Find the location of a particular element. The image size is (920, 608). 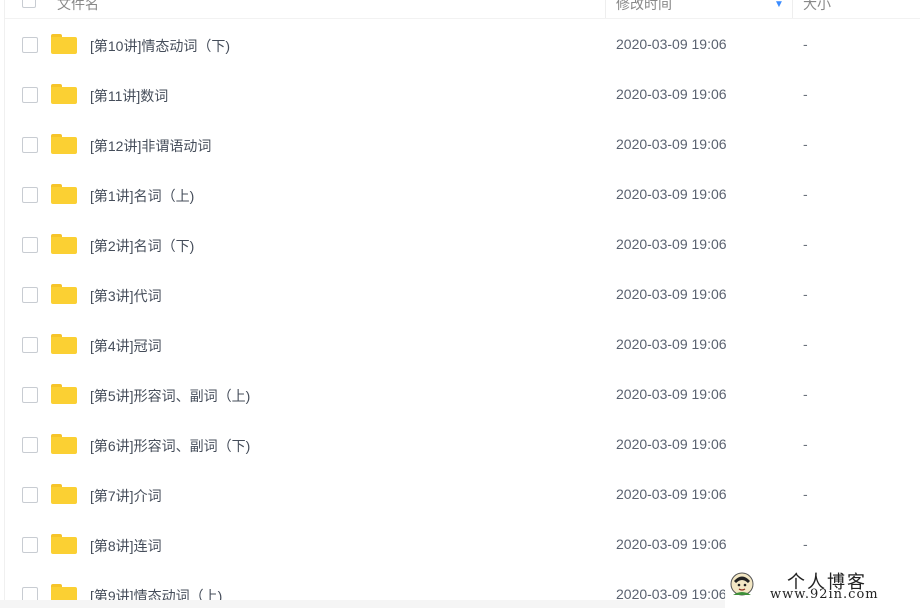

file-row: [第1讲]名词（上) 2020-03-09 19:06 - is located at coordinates (462, 195).